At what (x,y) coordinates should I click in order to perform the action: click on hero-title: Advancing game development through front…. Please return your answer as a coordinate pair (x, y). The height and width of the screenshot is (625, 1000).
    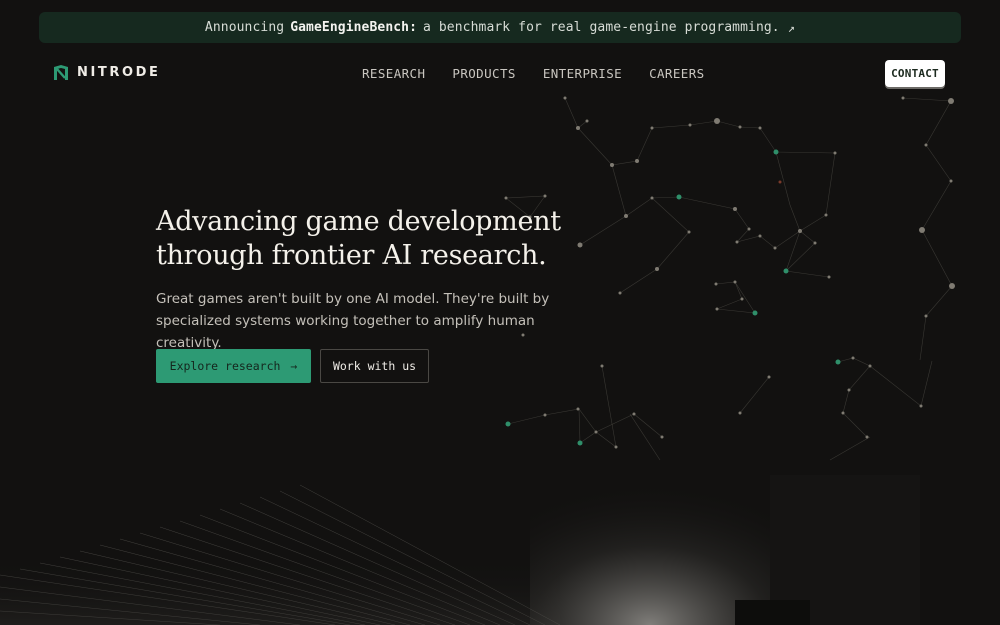
    Looking at the image, I should click on (386, 239).